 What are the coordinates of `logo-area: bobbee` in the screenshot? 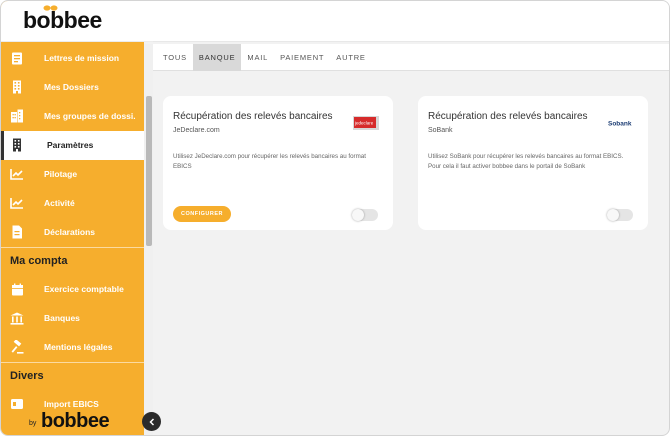 It's located at (77, 21).